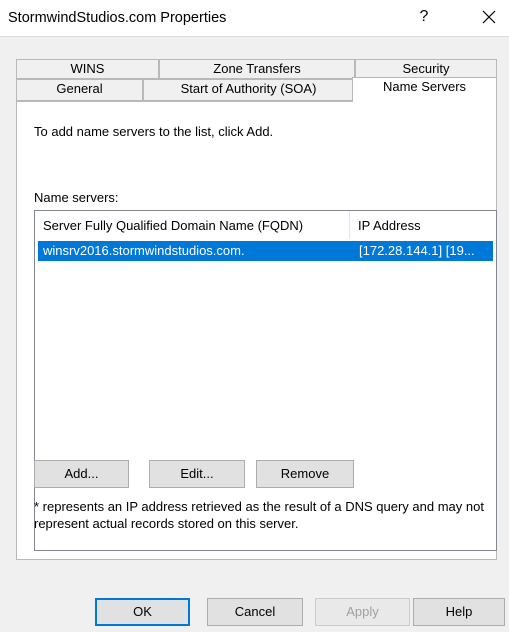 The image size is (509, 632). I want to click on tab-security: Security, so click(426, 69).